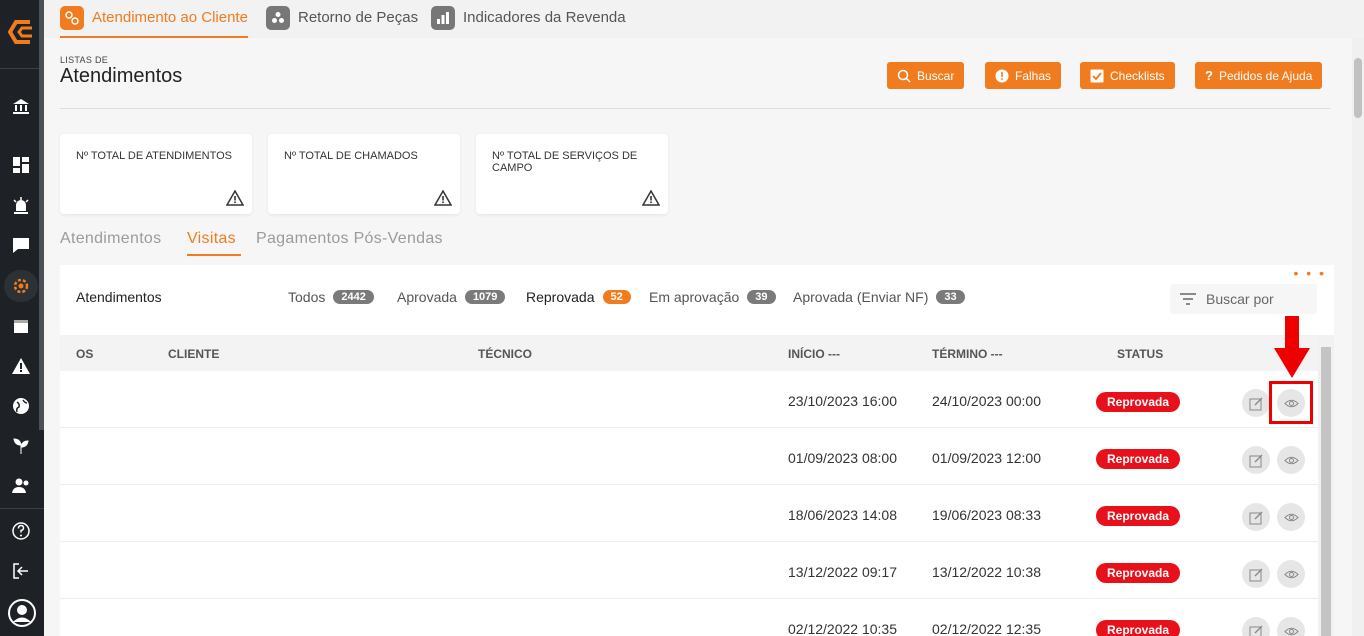 The height and width of the screenshot is (636, 1364). Describe the element at coordinates (353, 297) in the screenshot. I see `filter-count-badge: 2442` at that location.